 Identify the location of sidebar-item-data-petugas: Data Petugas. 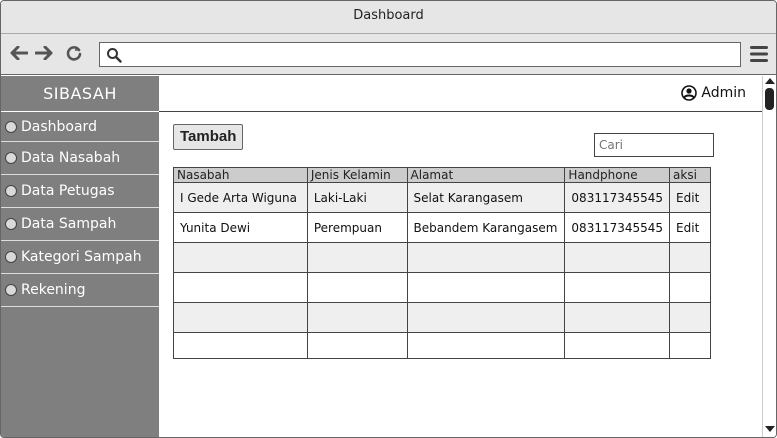
(80, 191).